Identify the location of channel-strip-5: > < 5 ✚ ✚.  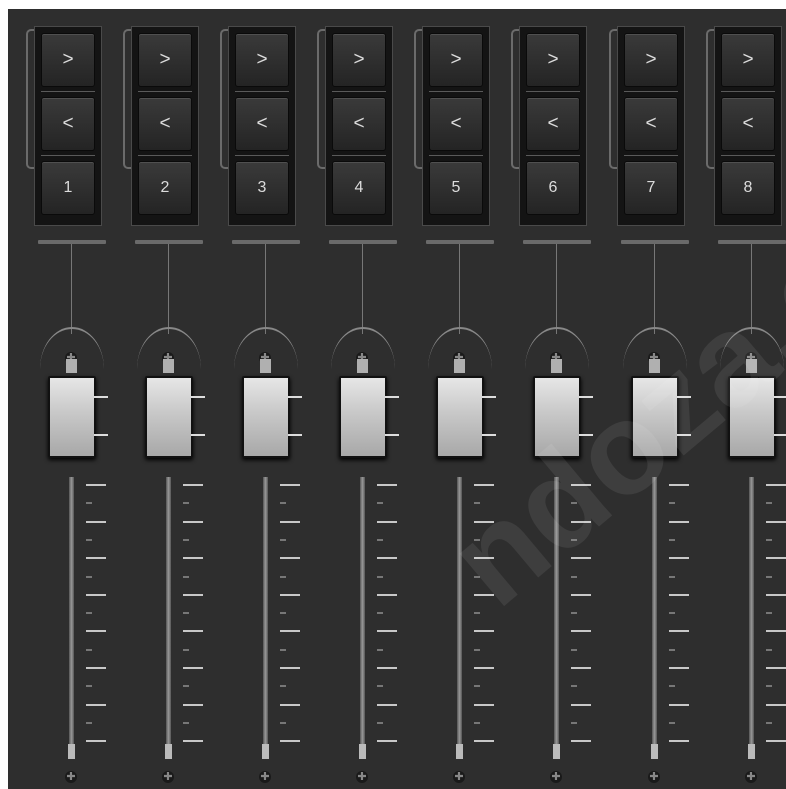
(459, 399).